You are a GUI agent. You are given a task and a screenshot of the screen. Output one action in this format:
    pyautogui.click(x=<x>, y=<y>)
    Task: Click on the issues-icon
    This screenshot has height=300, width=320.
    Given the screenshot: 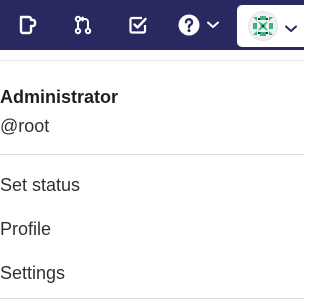 What is the action you would take?
    pyautogui.click(x=28, y=25)
    